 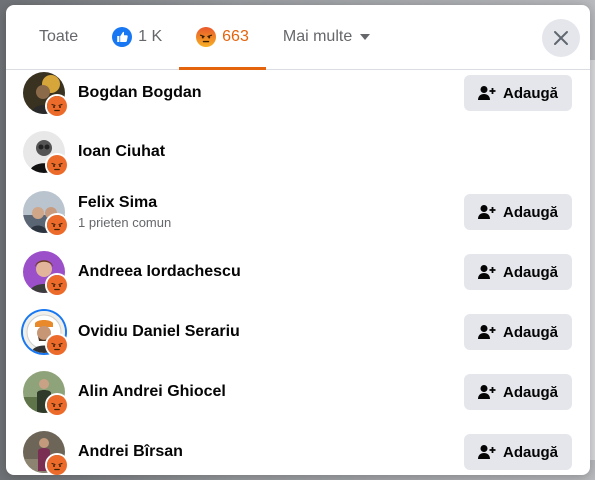 What do you see at coordinates (206, 37) in the screenshot?
I see `angry-reaction-icon` at bounding box center [206, 37].